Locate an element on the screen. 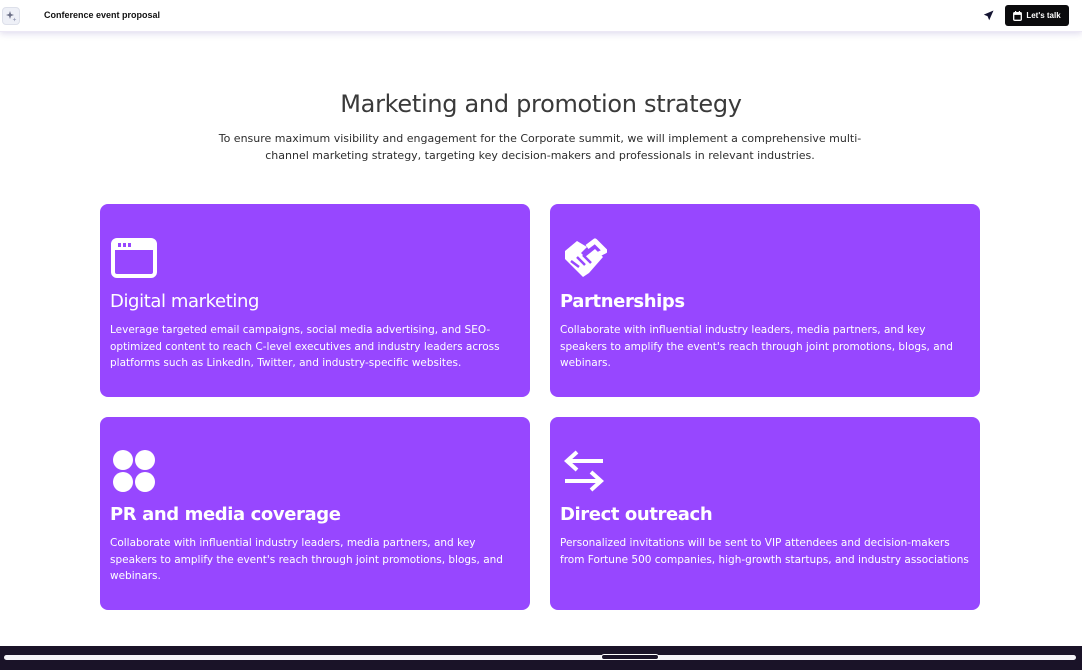  sparkle-icon is located at coordinates (11, 16).